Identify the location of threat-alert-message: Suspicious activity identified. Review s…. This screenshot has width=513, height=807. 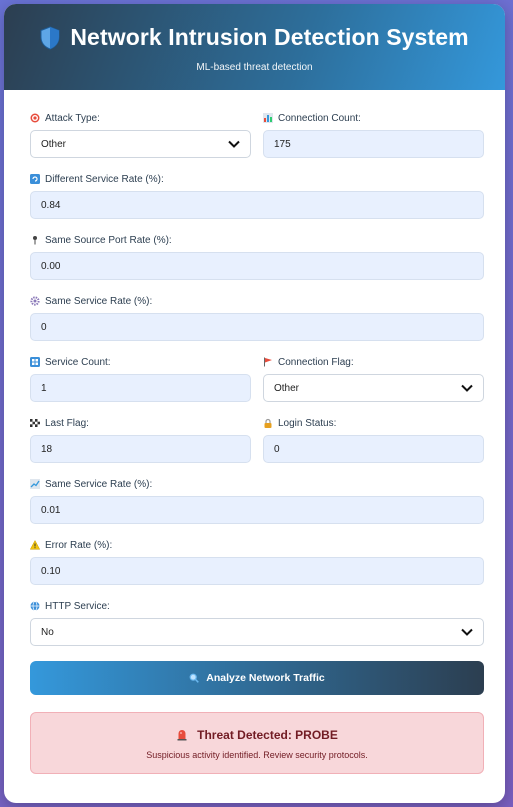
(257, 755).